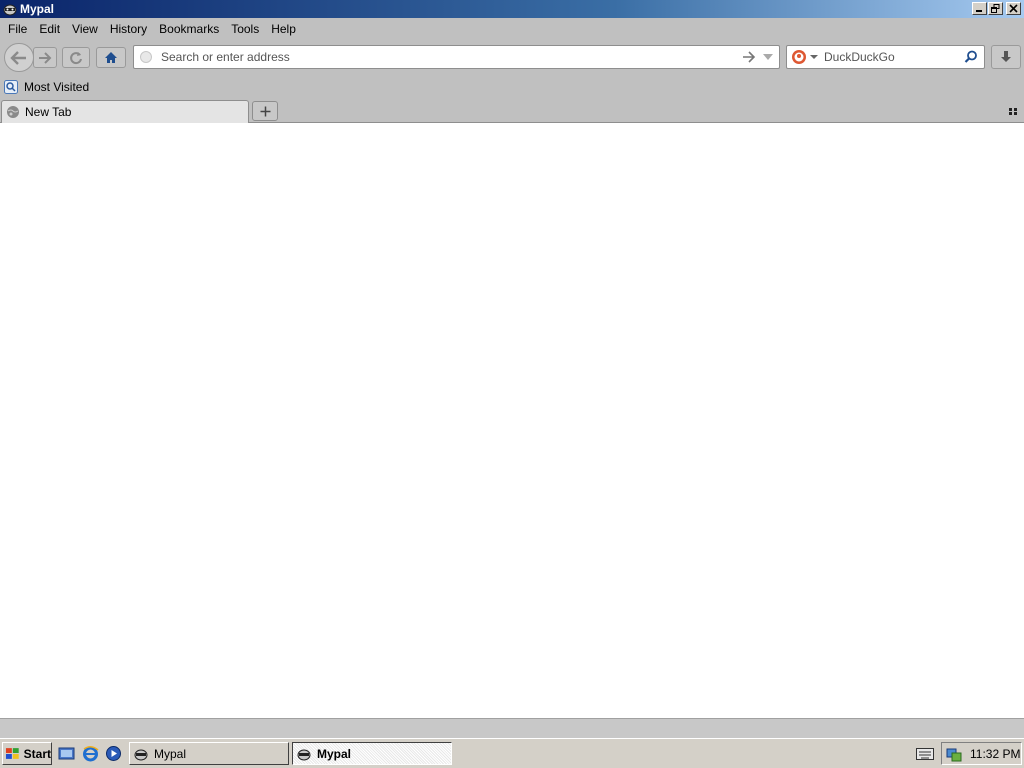 This screenshot has width=1024, height=768. I want to click on back-arrow-icon, so click(18, 57).